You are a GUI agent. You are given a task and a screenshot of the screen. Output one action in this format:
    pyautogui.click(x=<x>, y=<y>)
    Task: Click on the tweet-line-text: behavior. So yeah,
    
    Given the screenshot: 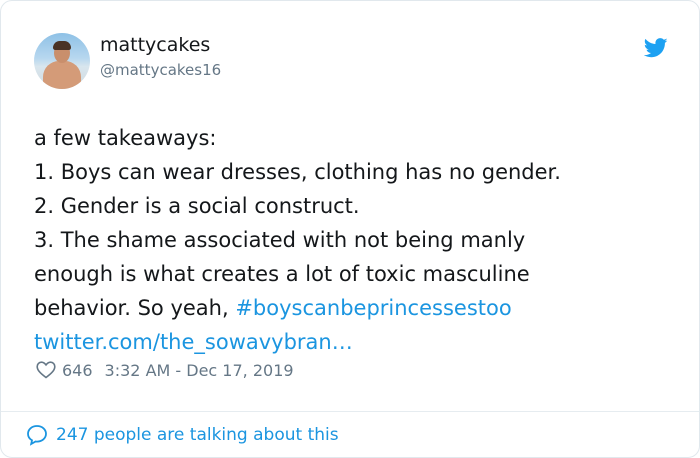 What is the action you would take?
    pyautogui.click(x=135, y=308)
    